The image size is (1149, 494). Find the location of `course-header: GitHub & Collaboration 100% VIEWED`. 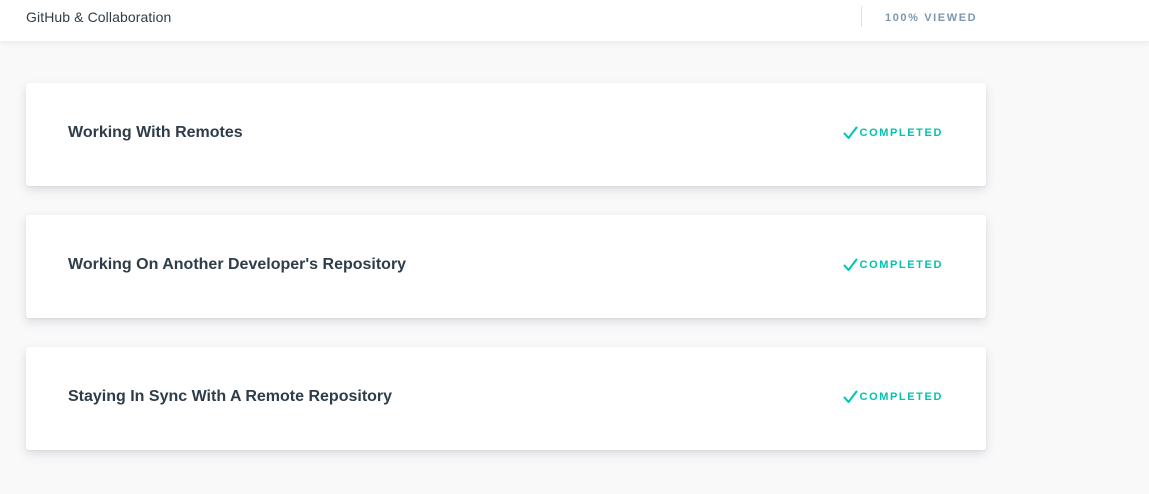

course-header: GitHub & Collaboration 100% VIEWED is located at coordinates (574, 20).